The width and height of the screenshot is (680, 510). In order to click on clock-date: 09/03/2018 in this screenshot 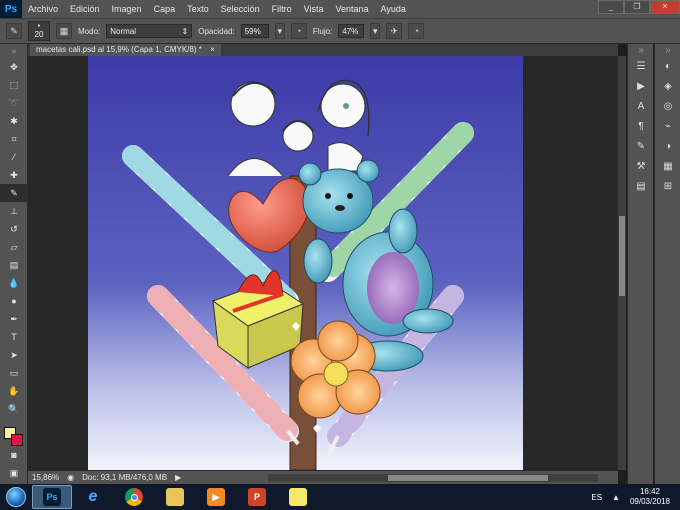, I will do `click(649, 501)`.